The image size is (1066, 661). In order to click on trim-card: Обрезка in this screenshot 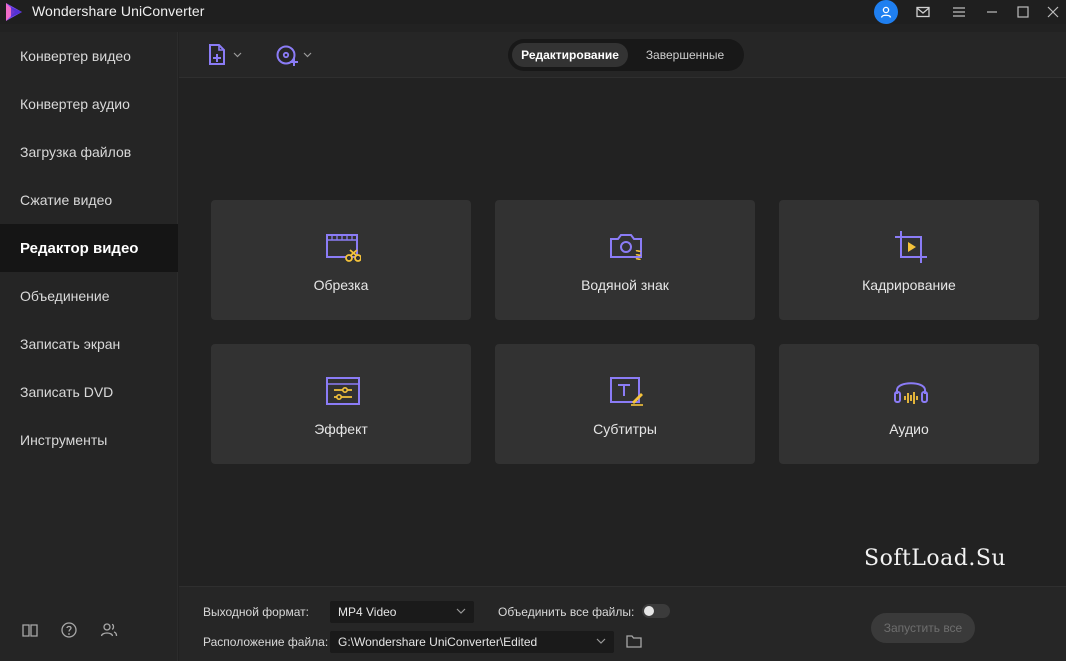, I will do `click(341, 260)`.